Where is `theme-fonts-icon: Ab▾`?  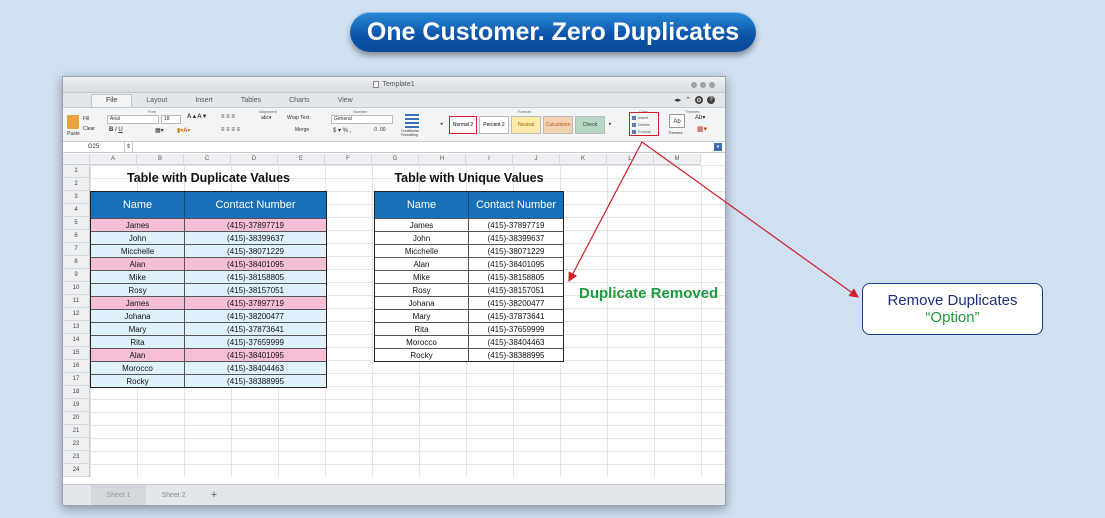
theme-fonts-icon: Ab▾ is located at coordinates (700, 117).